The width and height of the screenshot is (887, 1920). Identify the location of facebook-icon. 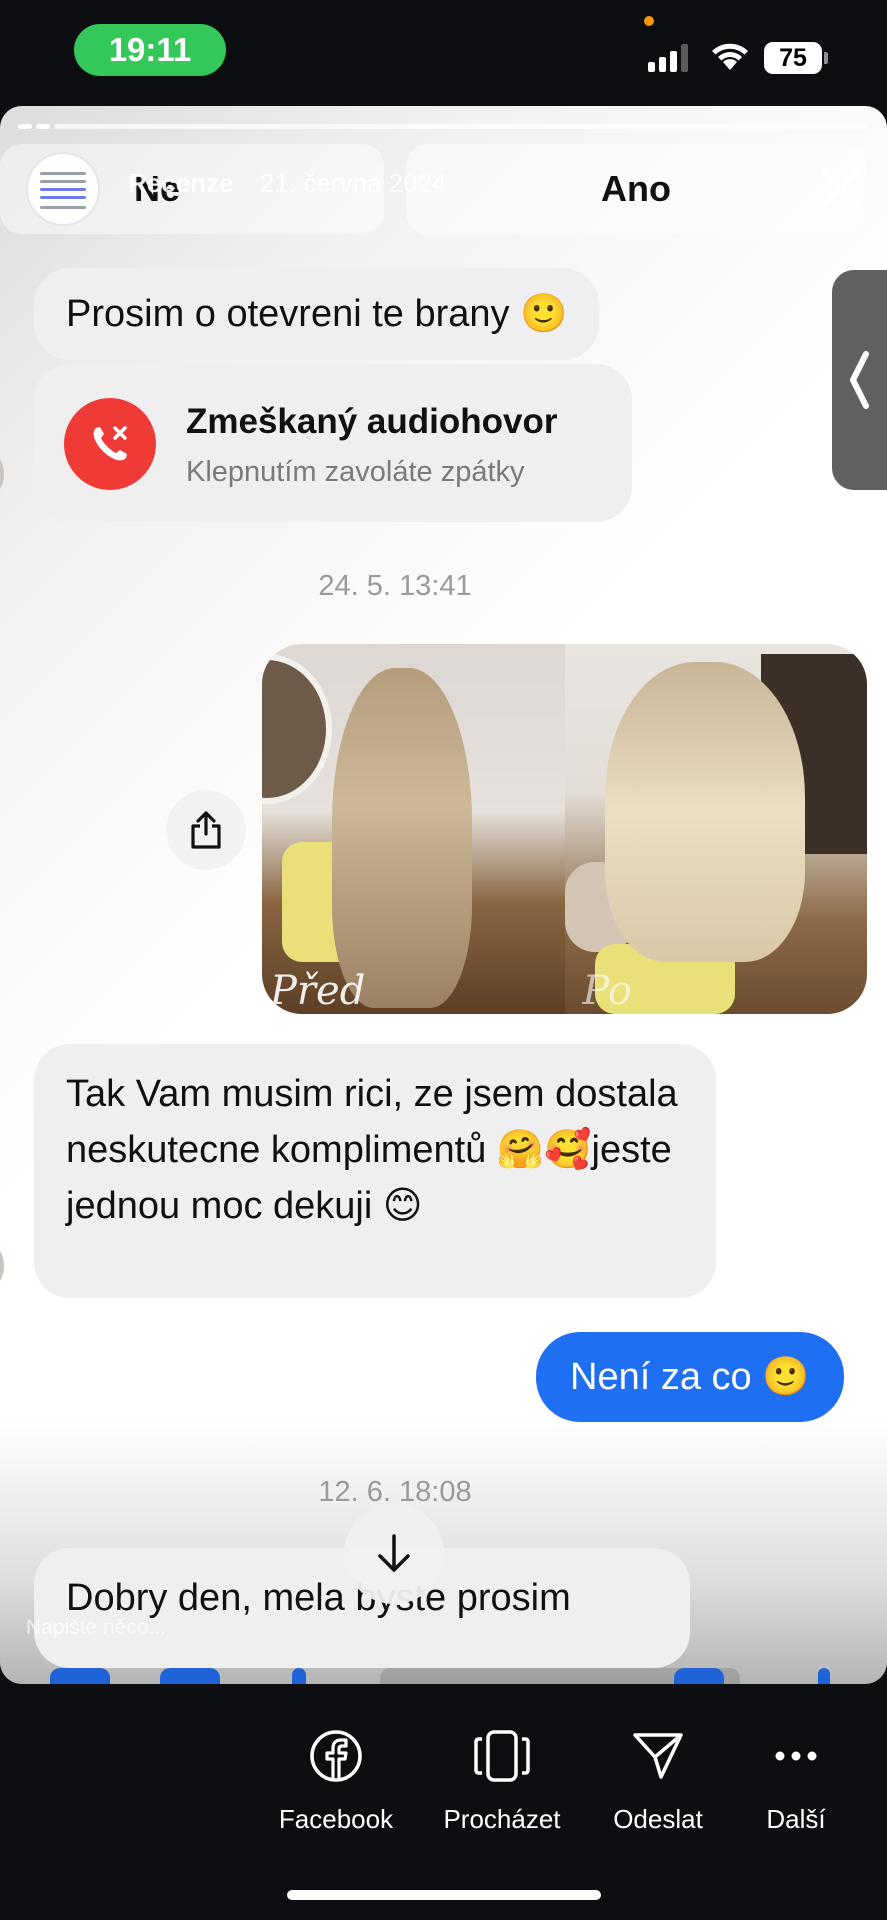
(336, 1756).